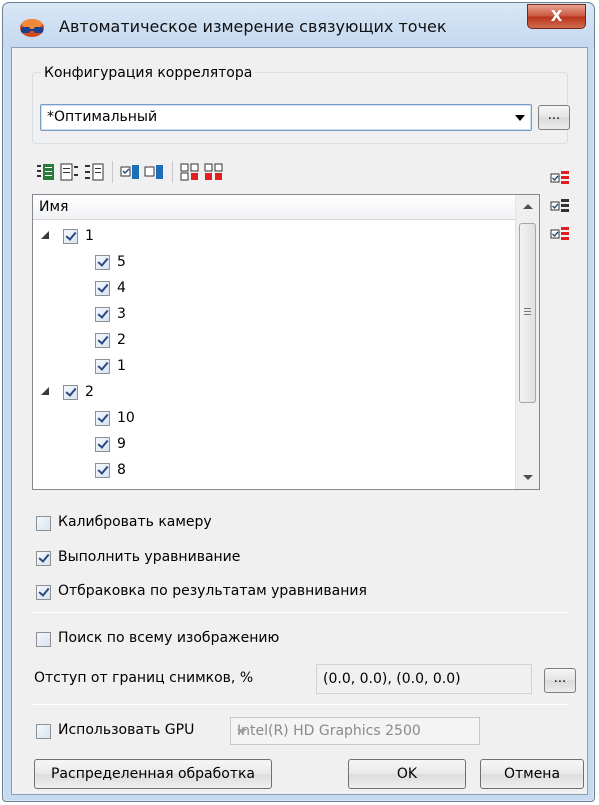 The width and height of the screenshot is (599, 805). Describe the element at coordinates (130, 172) in the screenshot. I see `check-selected-icon` at that location.